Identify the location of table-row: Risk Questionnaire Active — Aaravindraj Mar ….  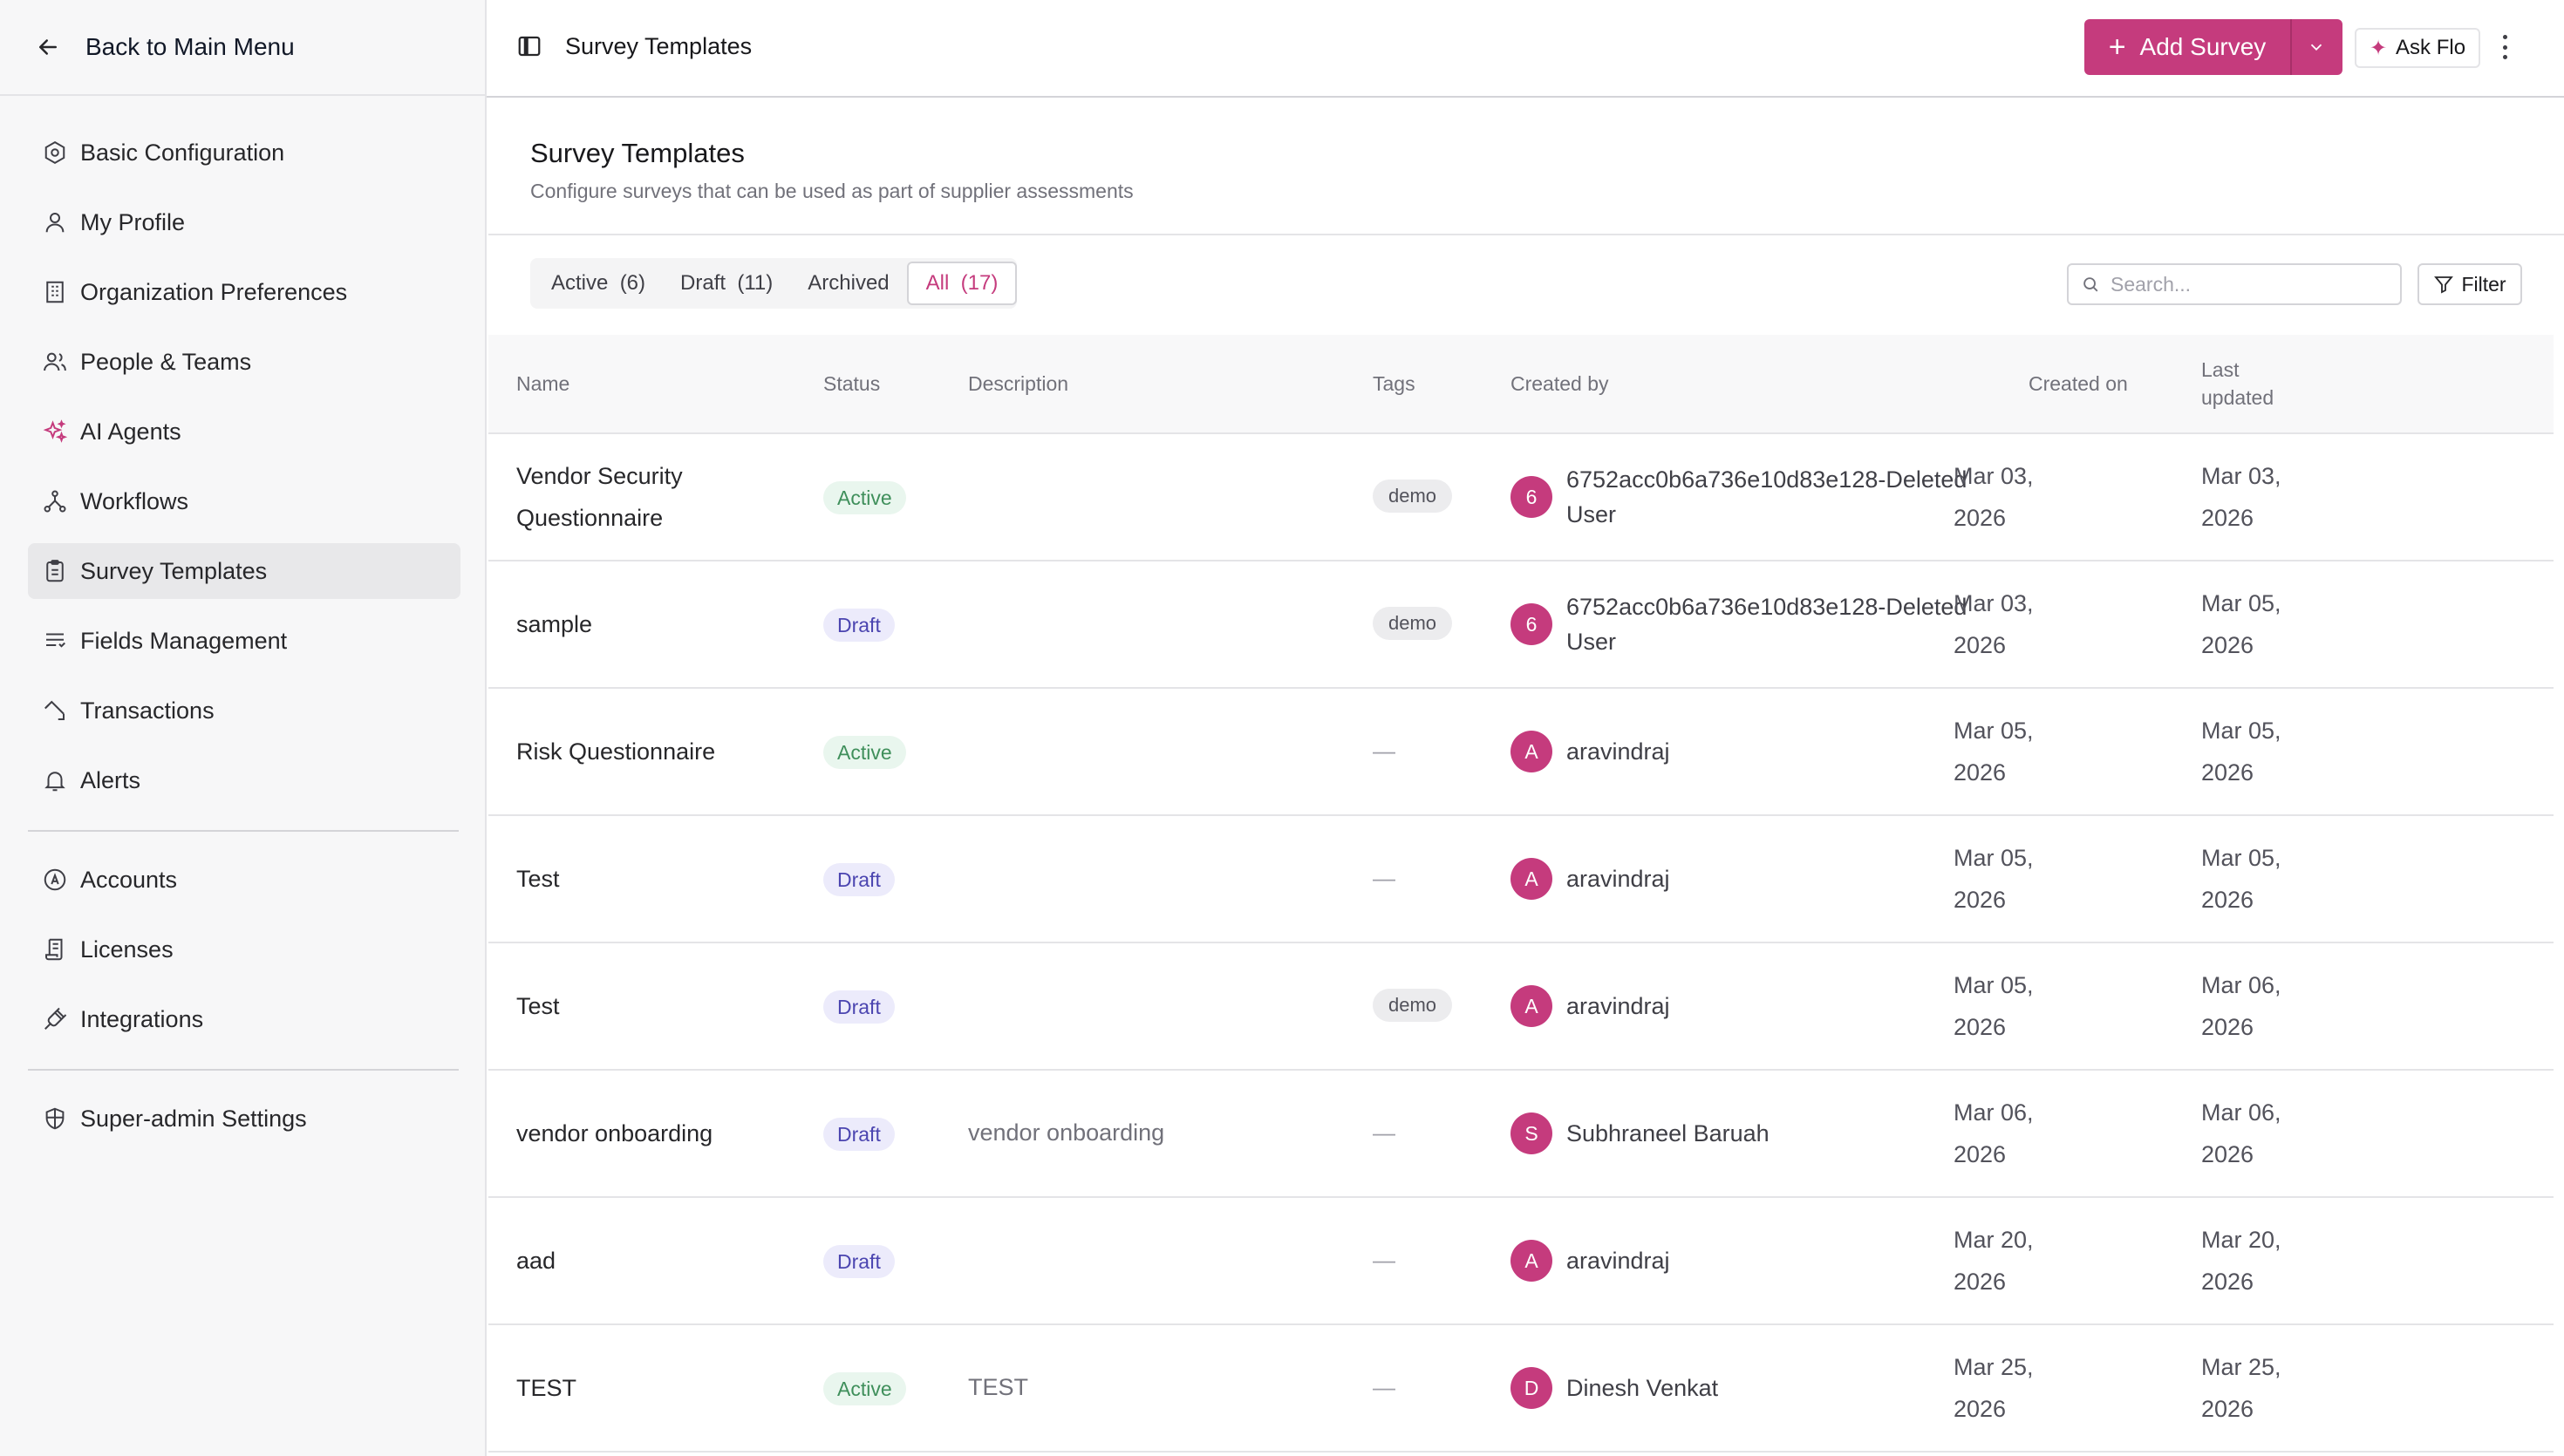
(1521, 752).